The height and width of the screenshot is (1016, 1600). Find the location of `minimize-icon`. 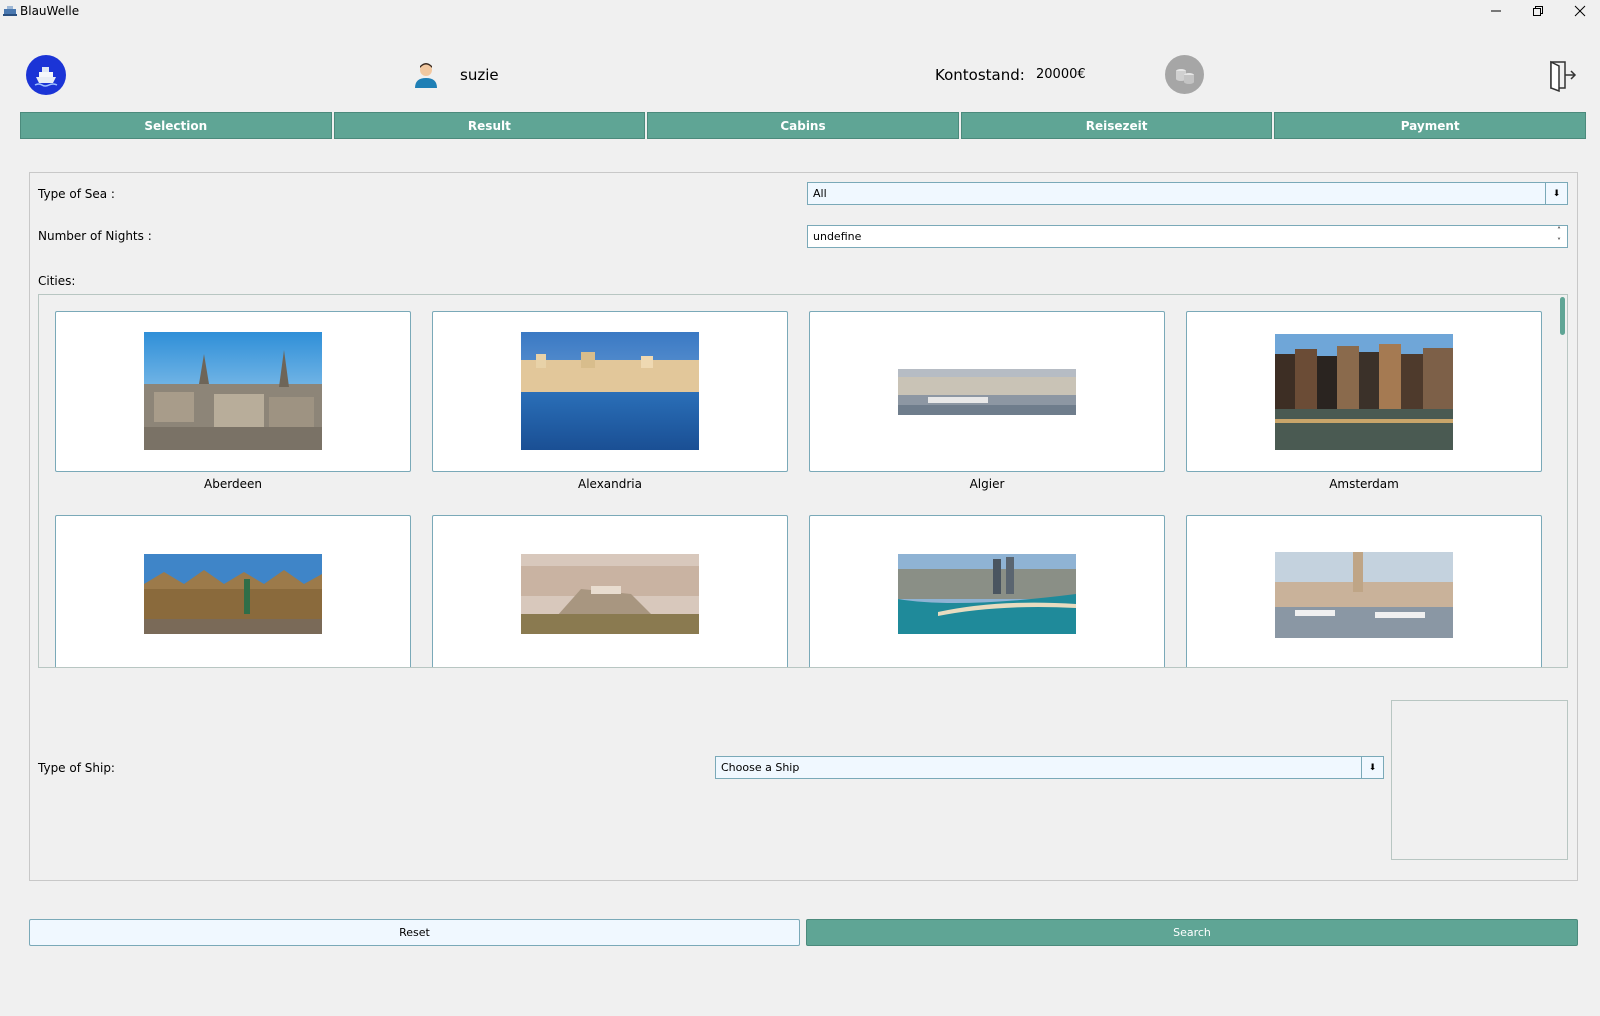

minimize-icon is located at coordinates (1496, 11).